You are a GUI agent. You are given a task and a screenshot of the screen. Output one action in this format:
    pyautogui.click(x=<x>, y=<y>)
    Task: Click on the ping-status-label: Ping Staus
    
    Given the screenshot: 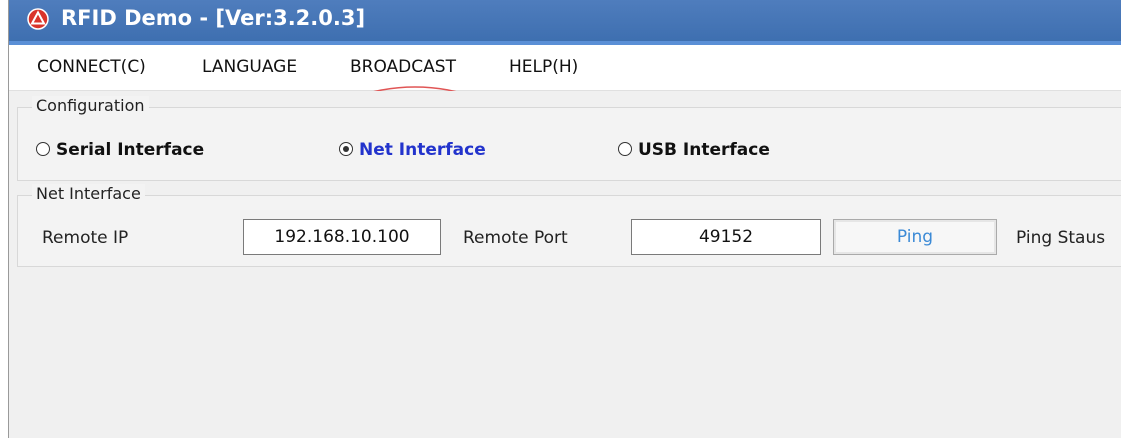 What is the action you would take?
    pyautogui.click(x=1061, y=238)
    